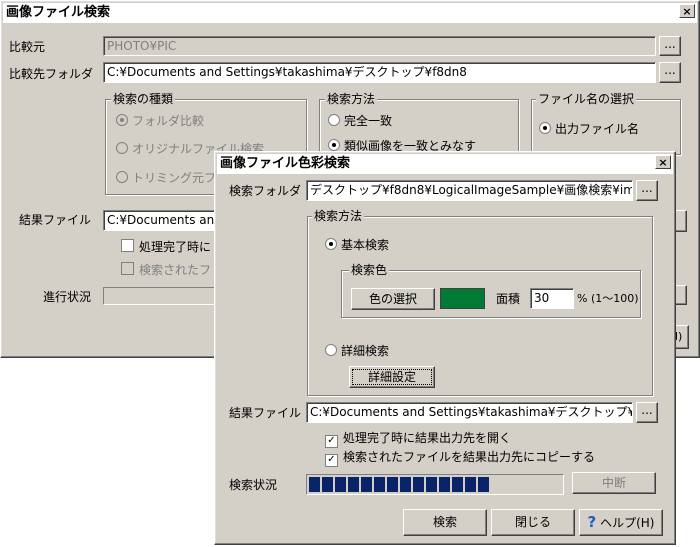 Image resolution: width=700 pixels, height=547 pixels. Describe the element at coordinates (418, 439) in the screenshot. I see `dialog-open-on-complete-checkbox: ✓ 処理完了時に結果出力先を開く` at that location.